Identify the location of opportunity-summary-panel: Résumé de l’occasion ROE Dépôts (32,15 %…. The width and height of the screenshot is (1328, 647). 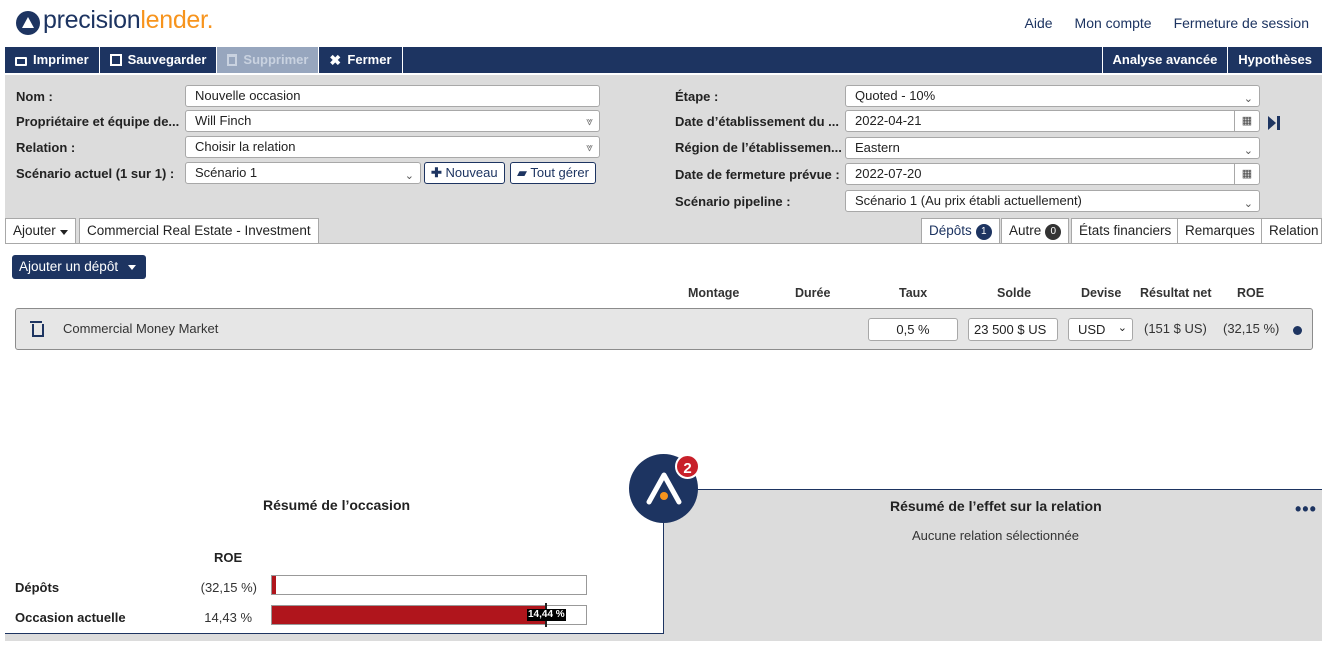
(334, 562).